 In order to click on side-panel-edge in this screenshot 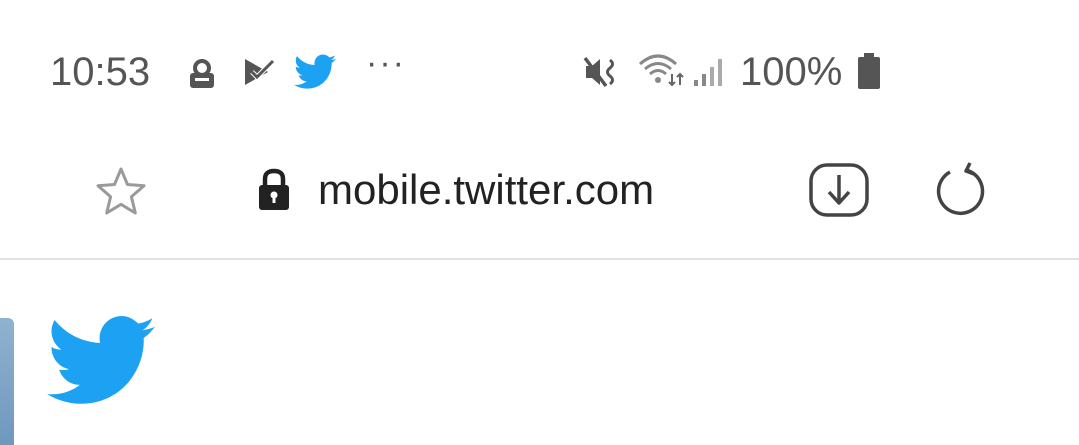, I will do `click(7, 381)`.